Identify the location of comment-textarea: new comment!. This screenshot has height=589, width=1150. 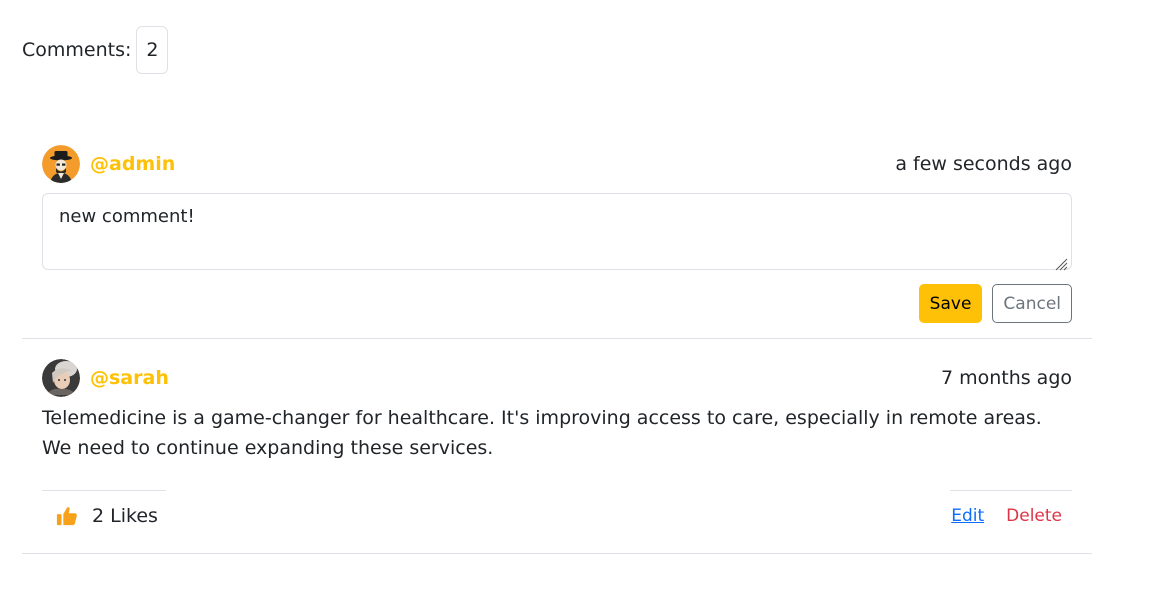
(557, 231).